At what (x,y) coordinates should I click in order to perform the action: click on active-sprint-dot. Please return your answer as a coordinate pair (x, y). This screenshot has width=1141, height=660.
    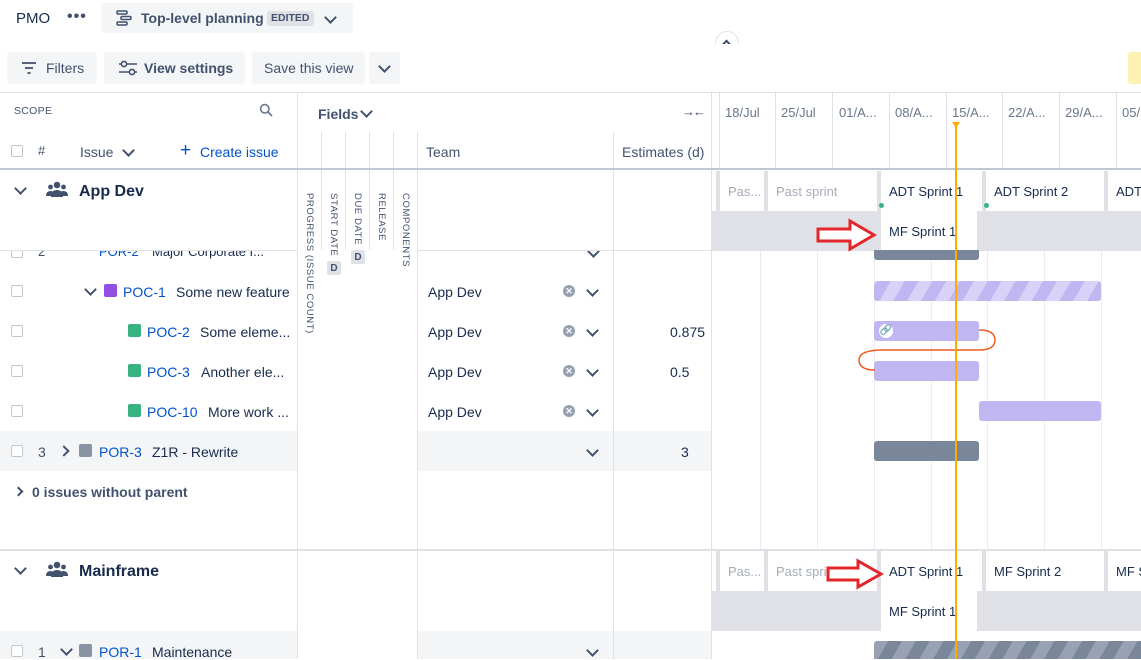
    Looking at the image, I should click on (986, 205).